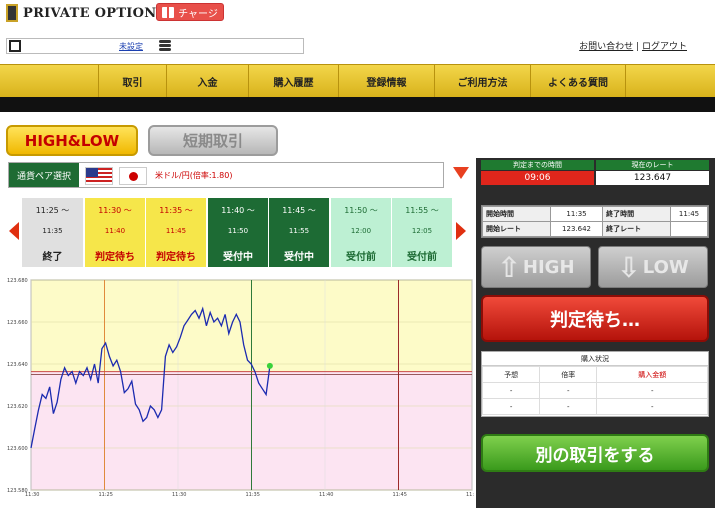  What do you see at coordinates (689, 214) in the screenshot?
I see `end-time-value: 11:45` at bounding box center [689, 214].